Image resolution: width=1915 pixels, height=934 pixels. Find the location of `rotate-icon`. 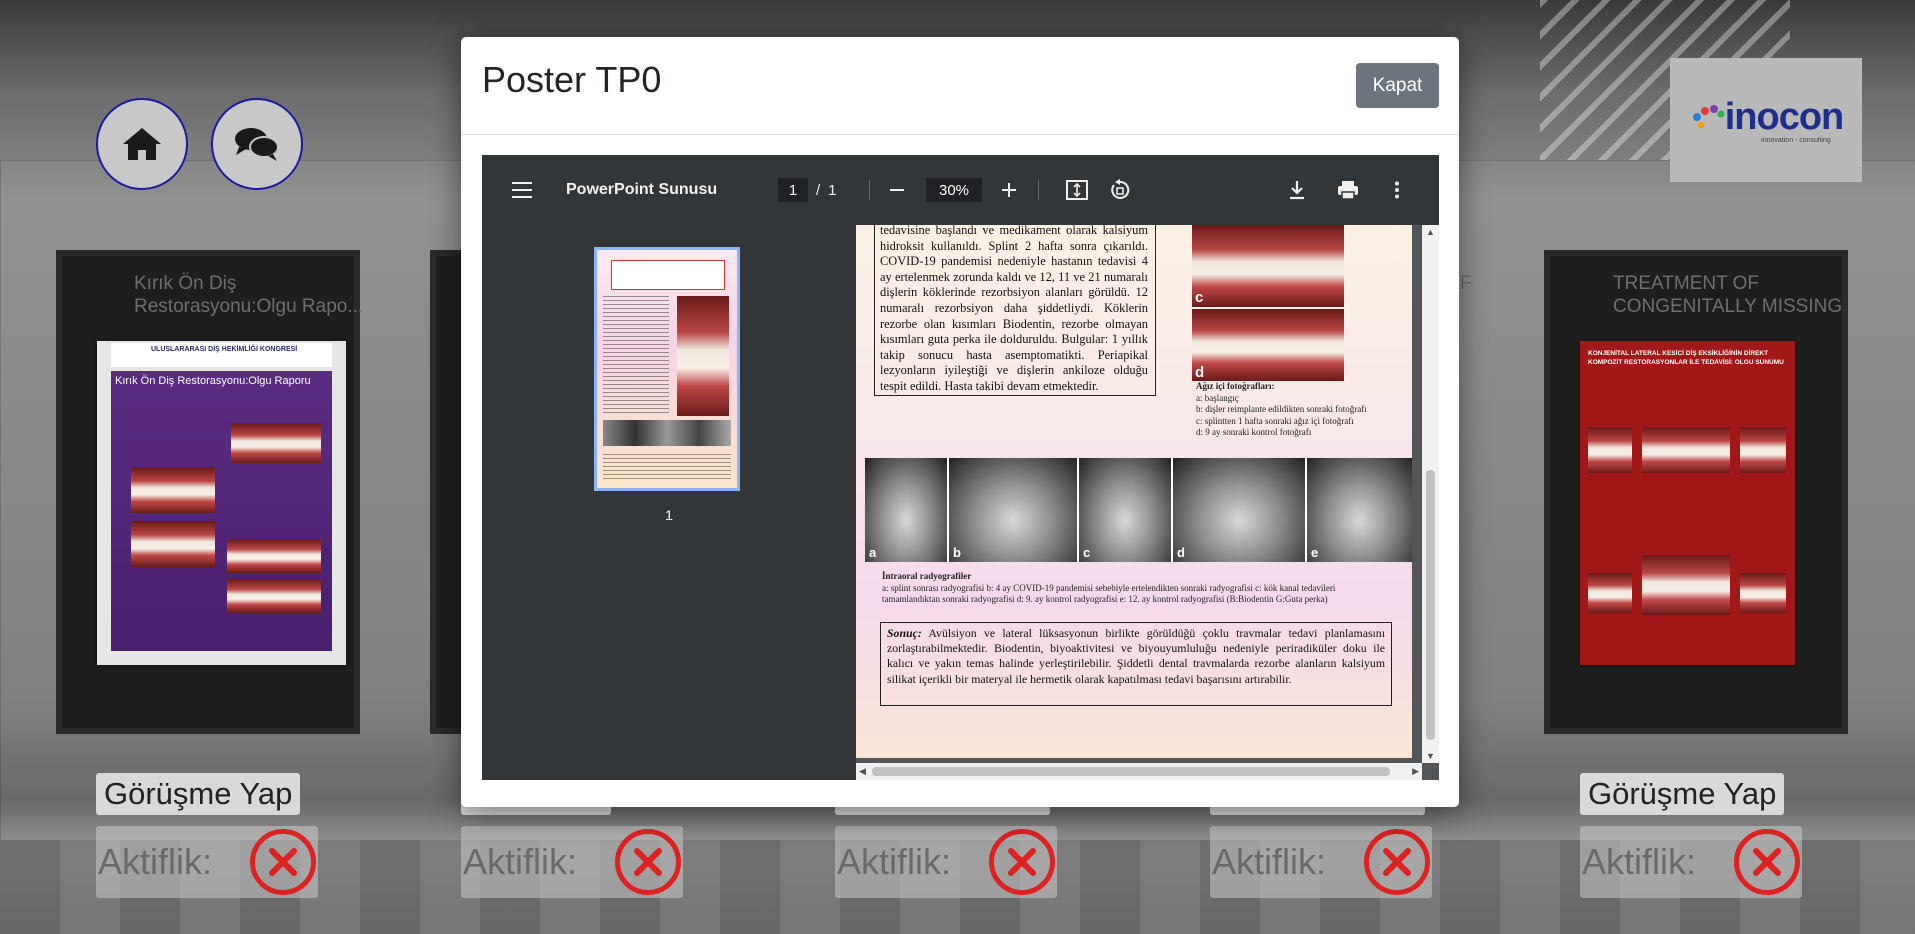

rotate-icon is located at coordinates (1120, 189).